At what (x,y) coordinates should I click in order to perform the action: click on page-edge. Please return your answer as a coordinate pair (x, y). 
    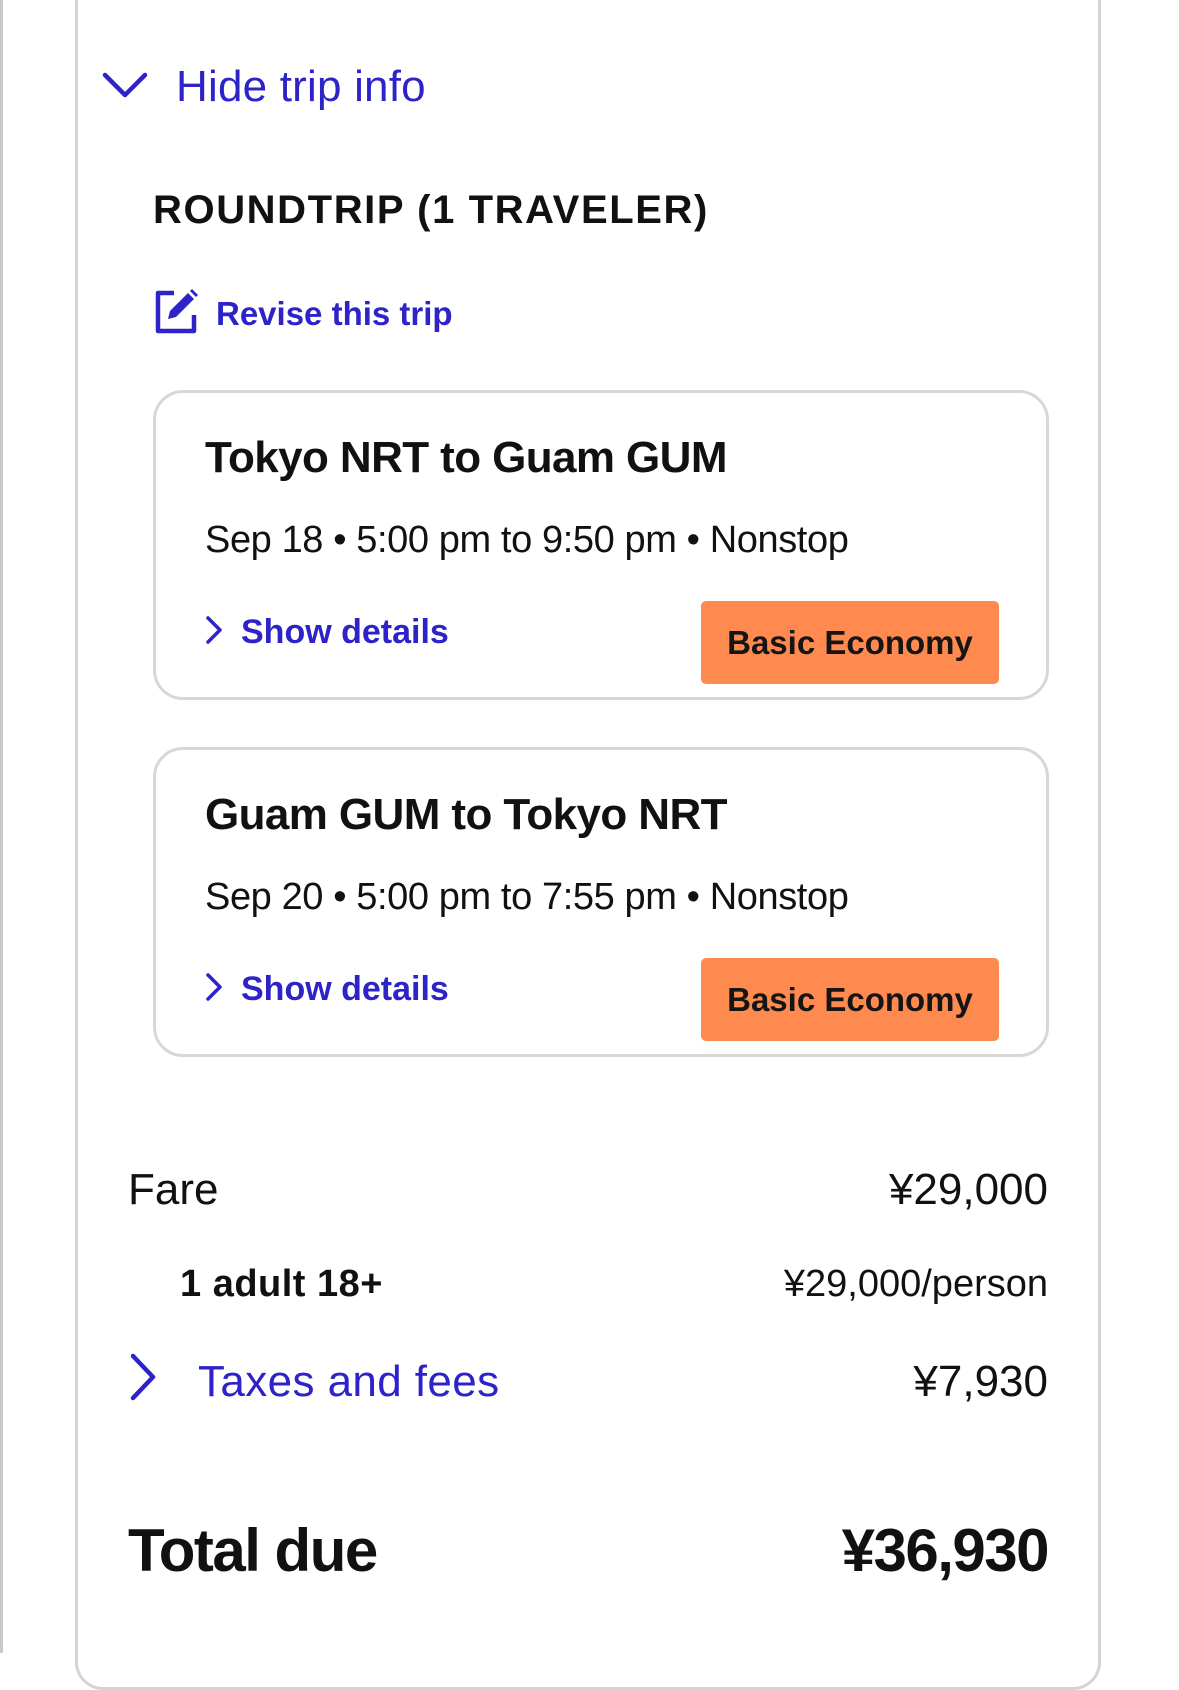
    Looking at the image, I should click on (1, 826).